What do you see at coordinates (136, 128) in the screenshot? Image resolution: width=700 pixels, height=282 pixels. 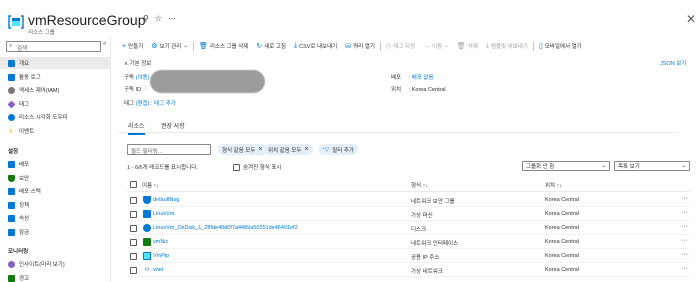 I see `tab-resources: 리소스` at bounding box center [136, 128].